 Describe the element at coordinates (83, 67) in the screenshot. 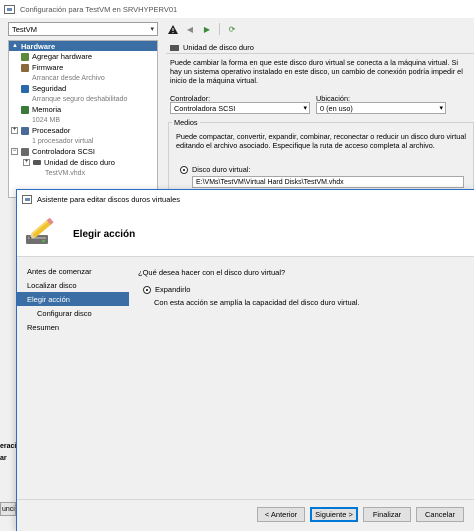

I see `tree-item-firmware: Firmware` at that location.